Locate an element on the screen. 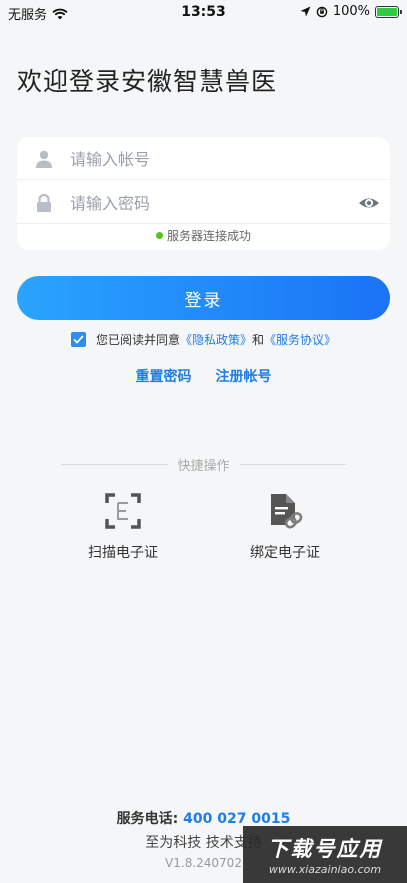 The width and height of the screenshot is (407, 883). quick-actions-header: 快捷操作 is located at coordinates (203, 466).